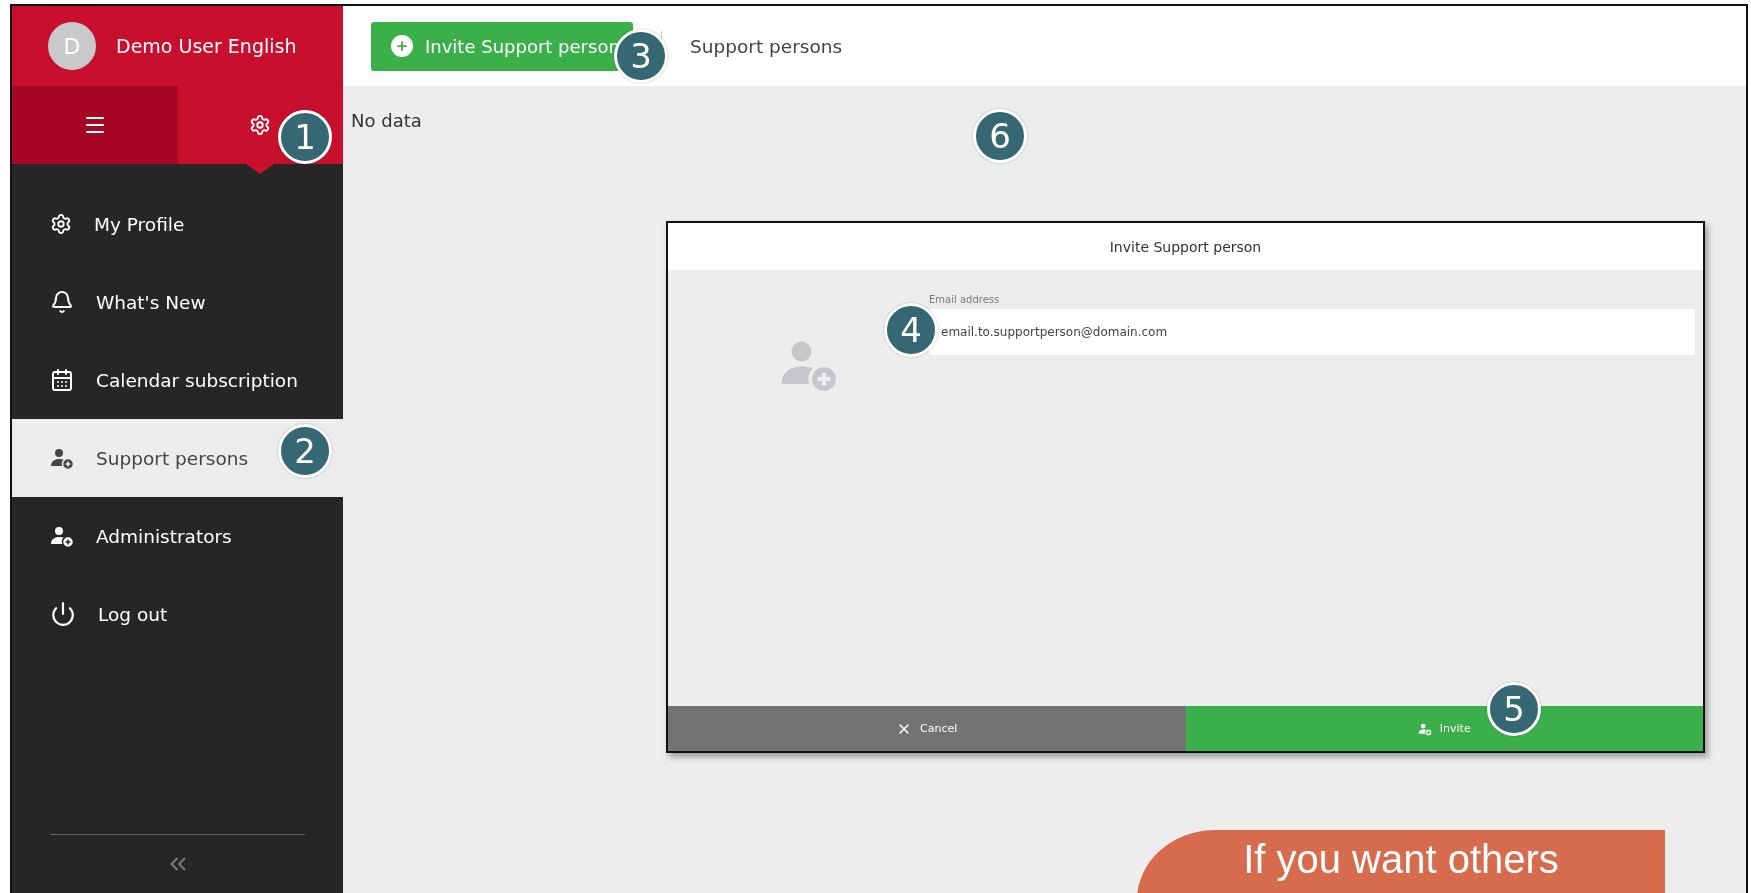 The height and width of the screenshot is (893, 1751). I want to click on dialog-title: Invite Support person, so click(1185, 246).